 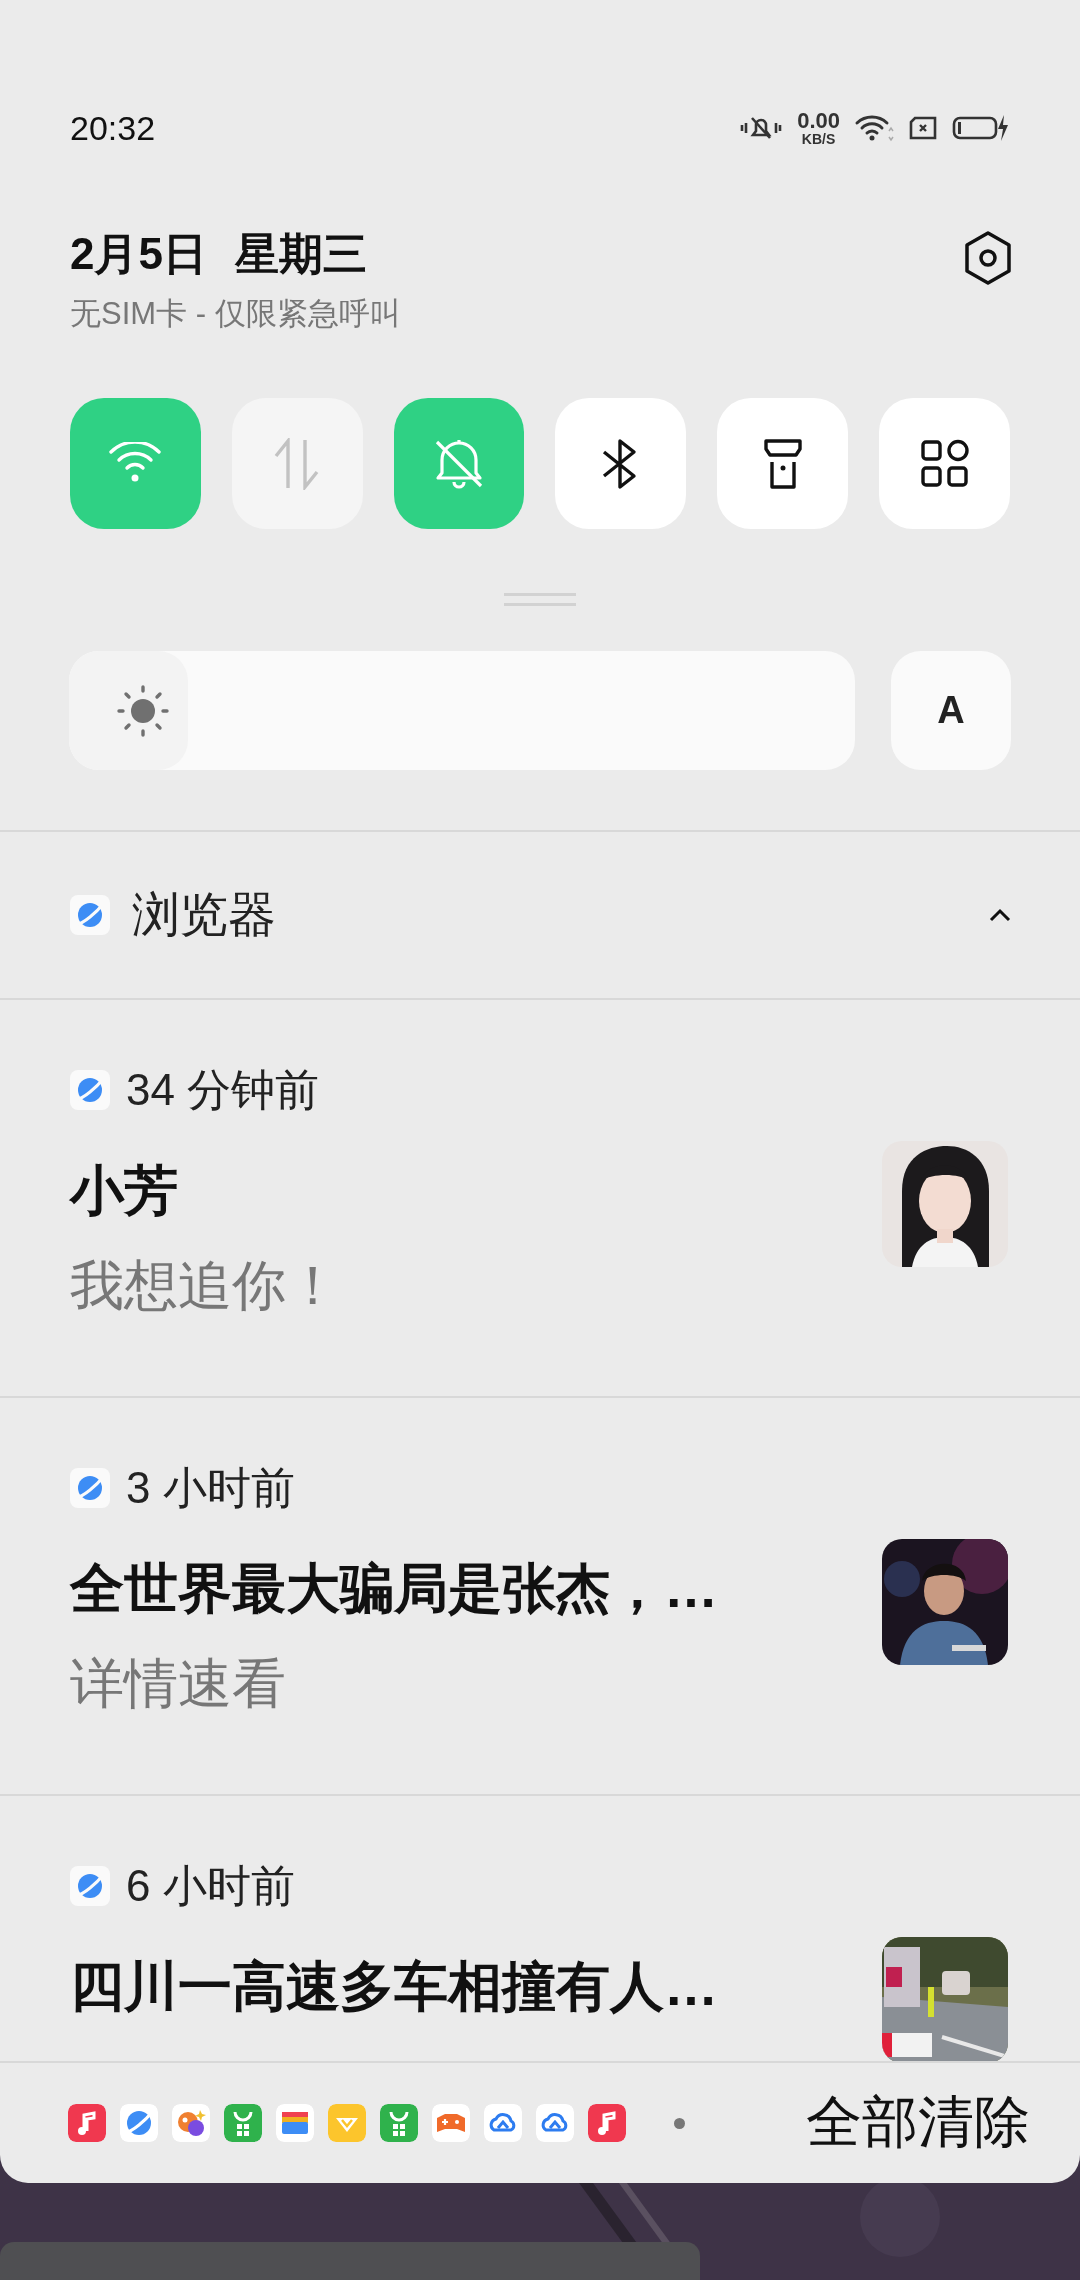 What do you see at coordinates (540, 599) in the screenshot?
I see `drag-handle` at bounding box center [540, 599].